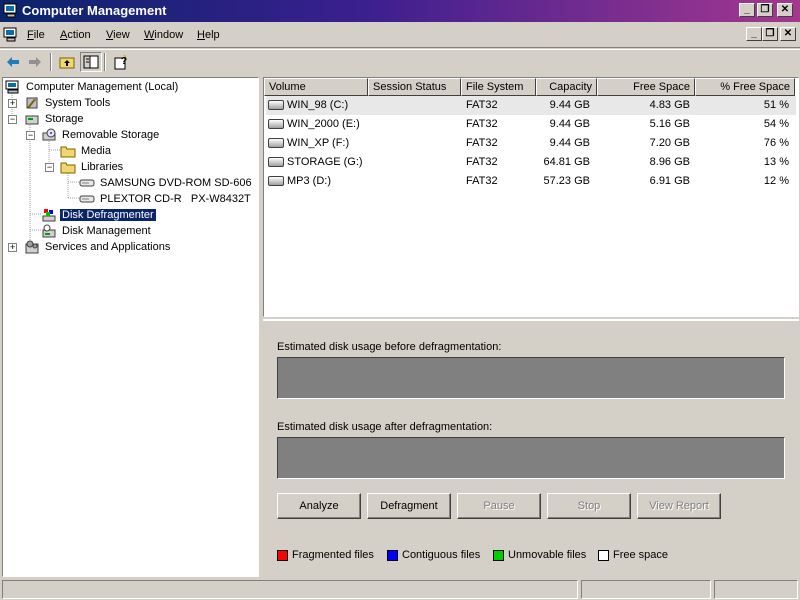  I want to click on toolbar-separator, so click(51, 62).